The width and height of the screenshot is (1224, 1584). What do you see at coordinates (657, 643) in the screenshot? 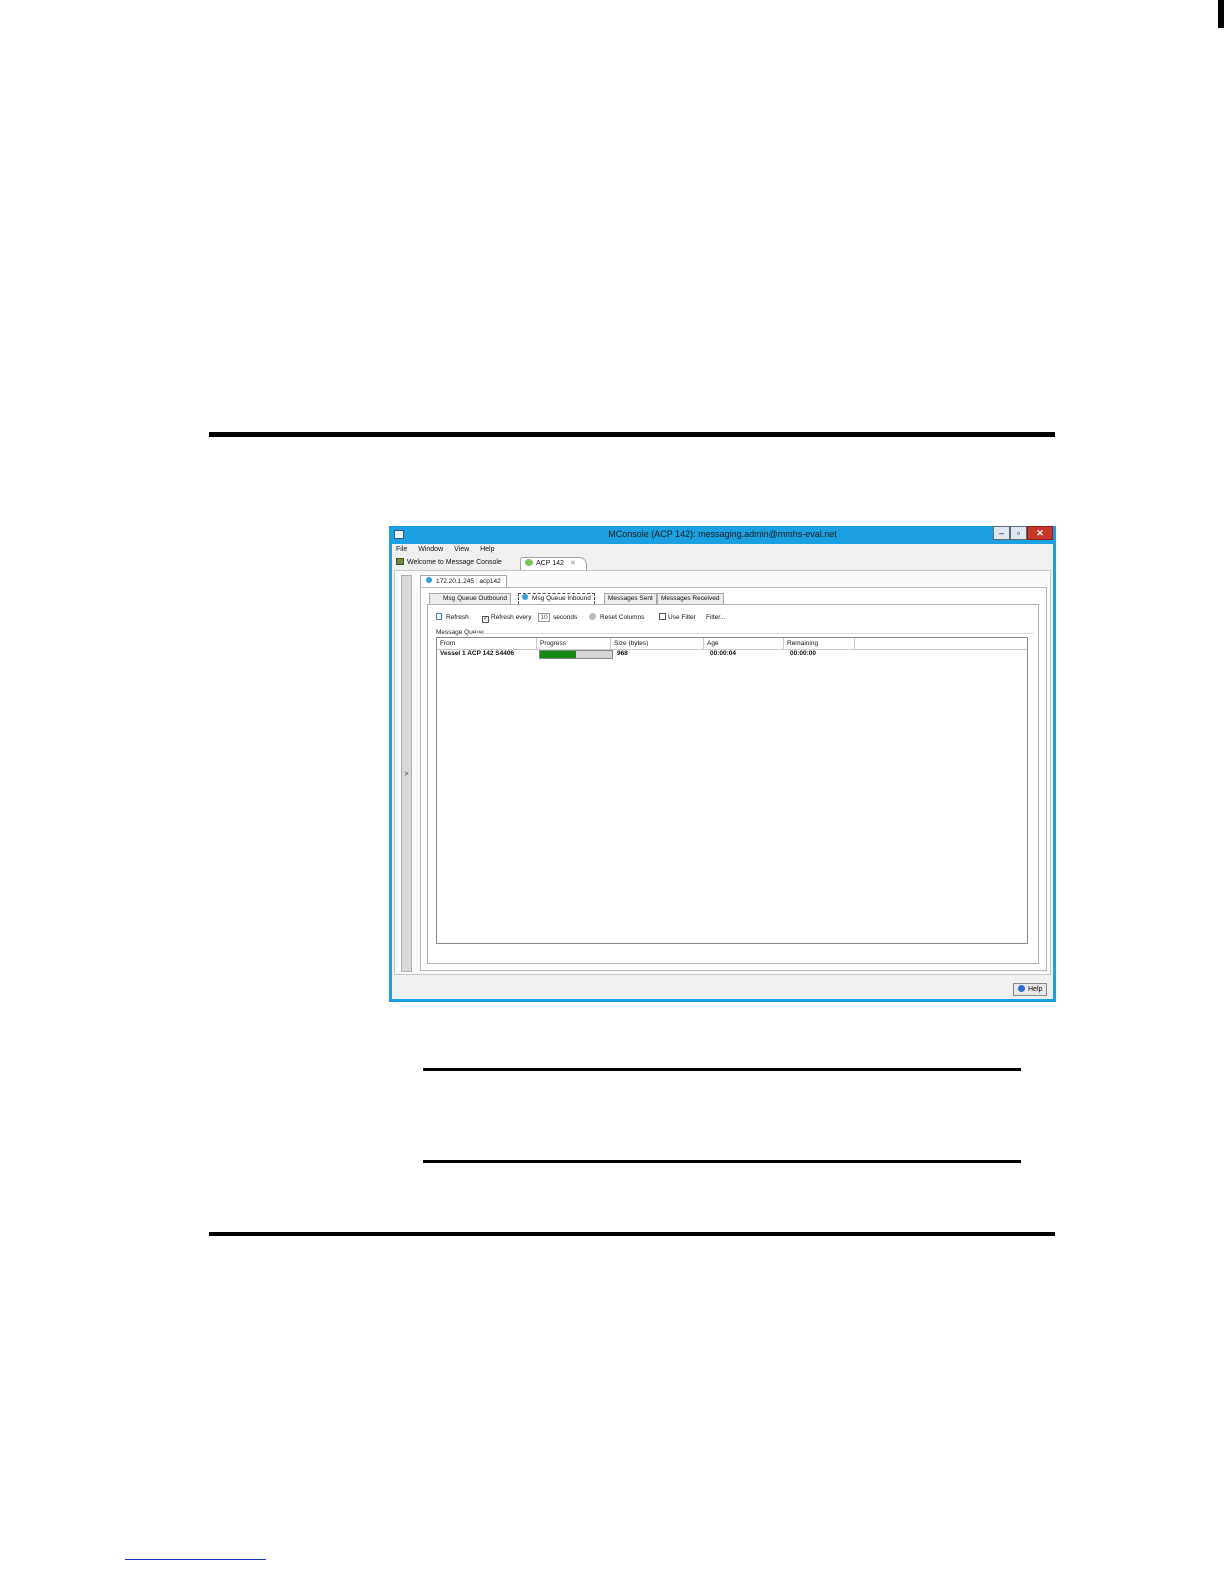
I see `col-size: Size (bytes)` at bounding box center [657, 643].